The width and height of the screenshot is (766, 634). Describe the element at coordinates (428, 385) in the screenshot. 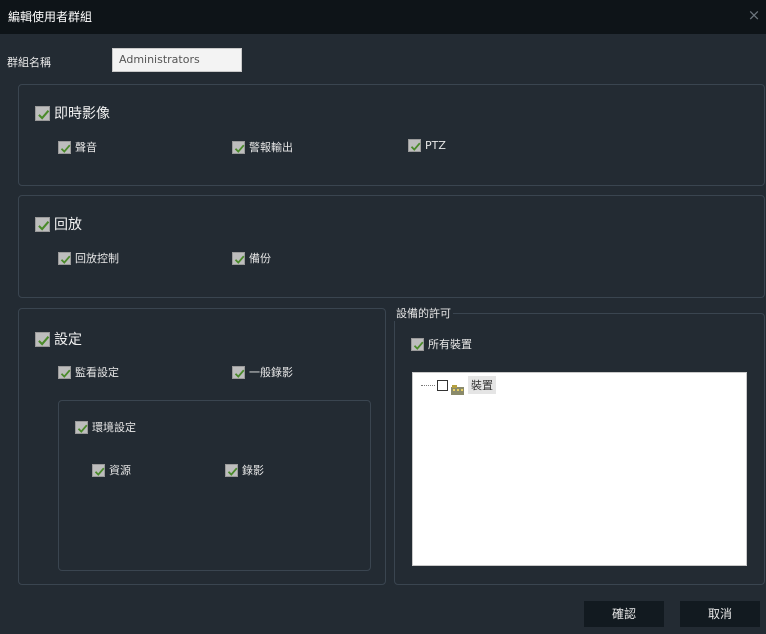

I see `tree-connector` at that location.